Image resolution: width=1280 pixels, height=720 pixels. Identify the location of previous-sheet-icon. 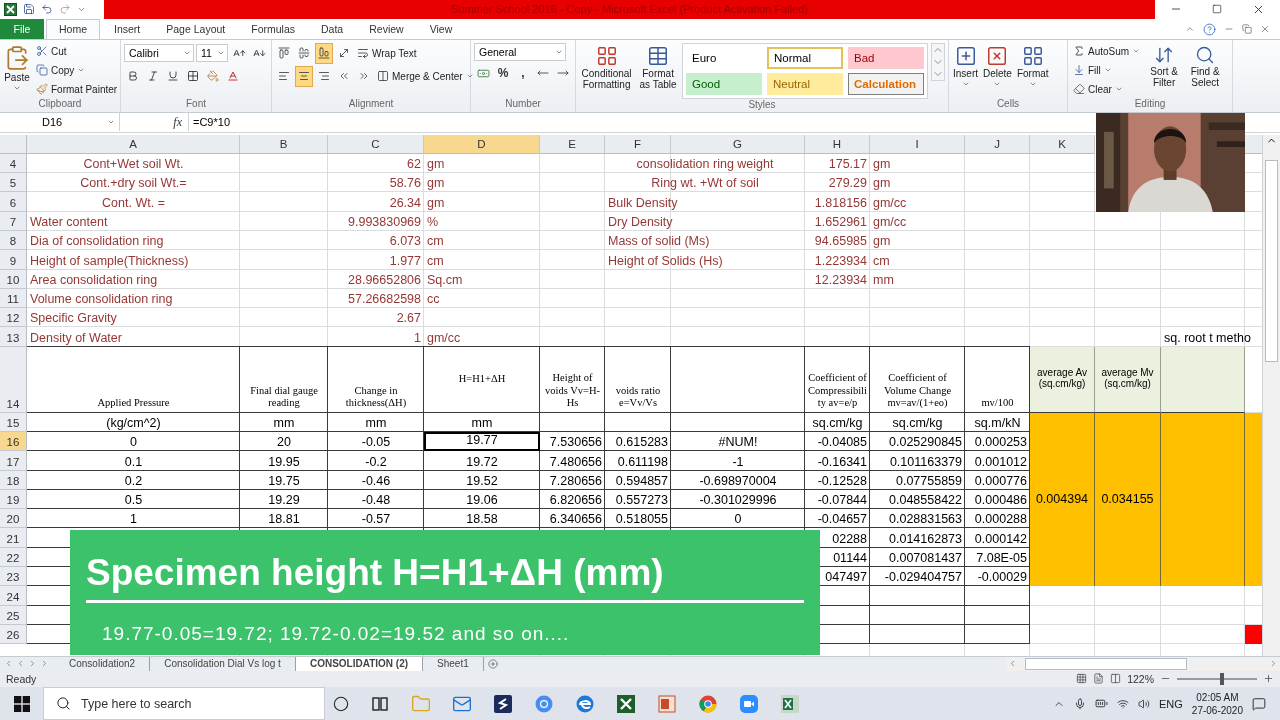
(20, 664).